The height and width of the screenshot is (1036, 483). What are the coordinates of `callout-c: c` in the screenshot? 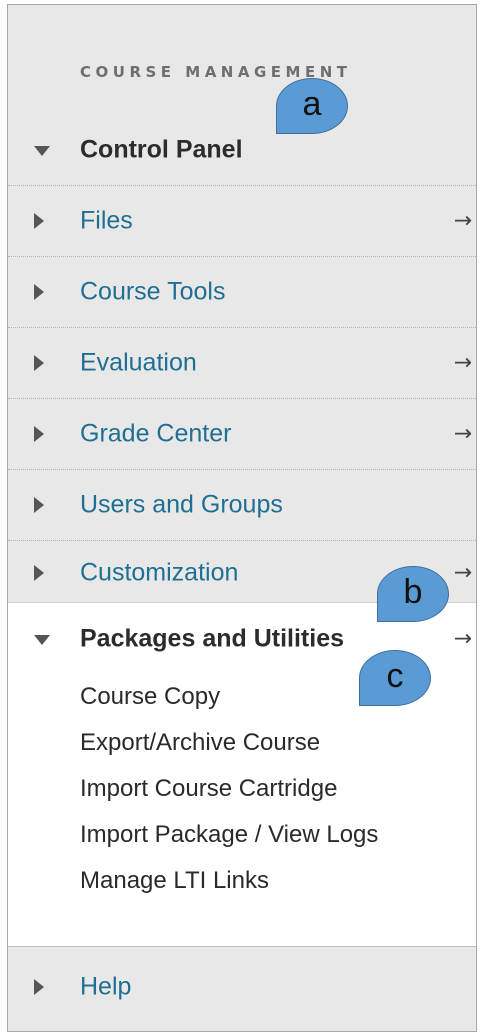 It's located at (395, 678).